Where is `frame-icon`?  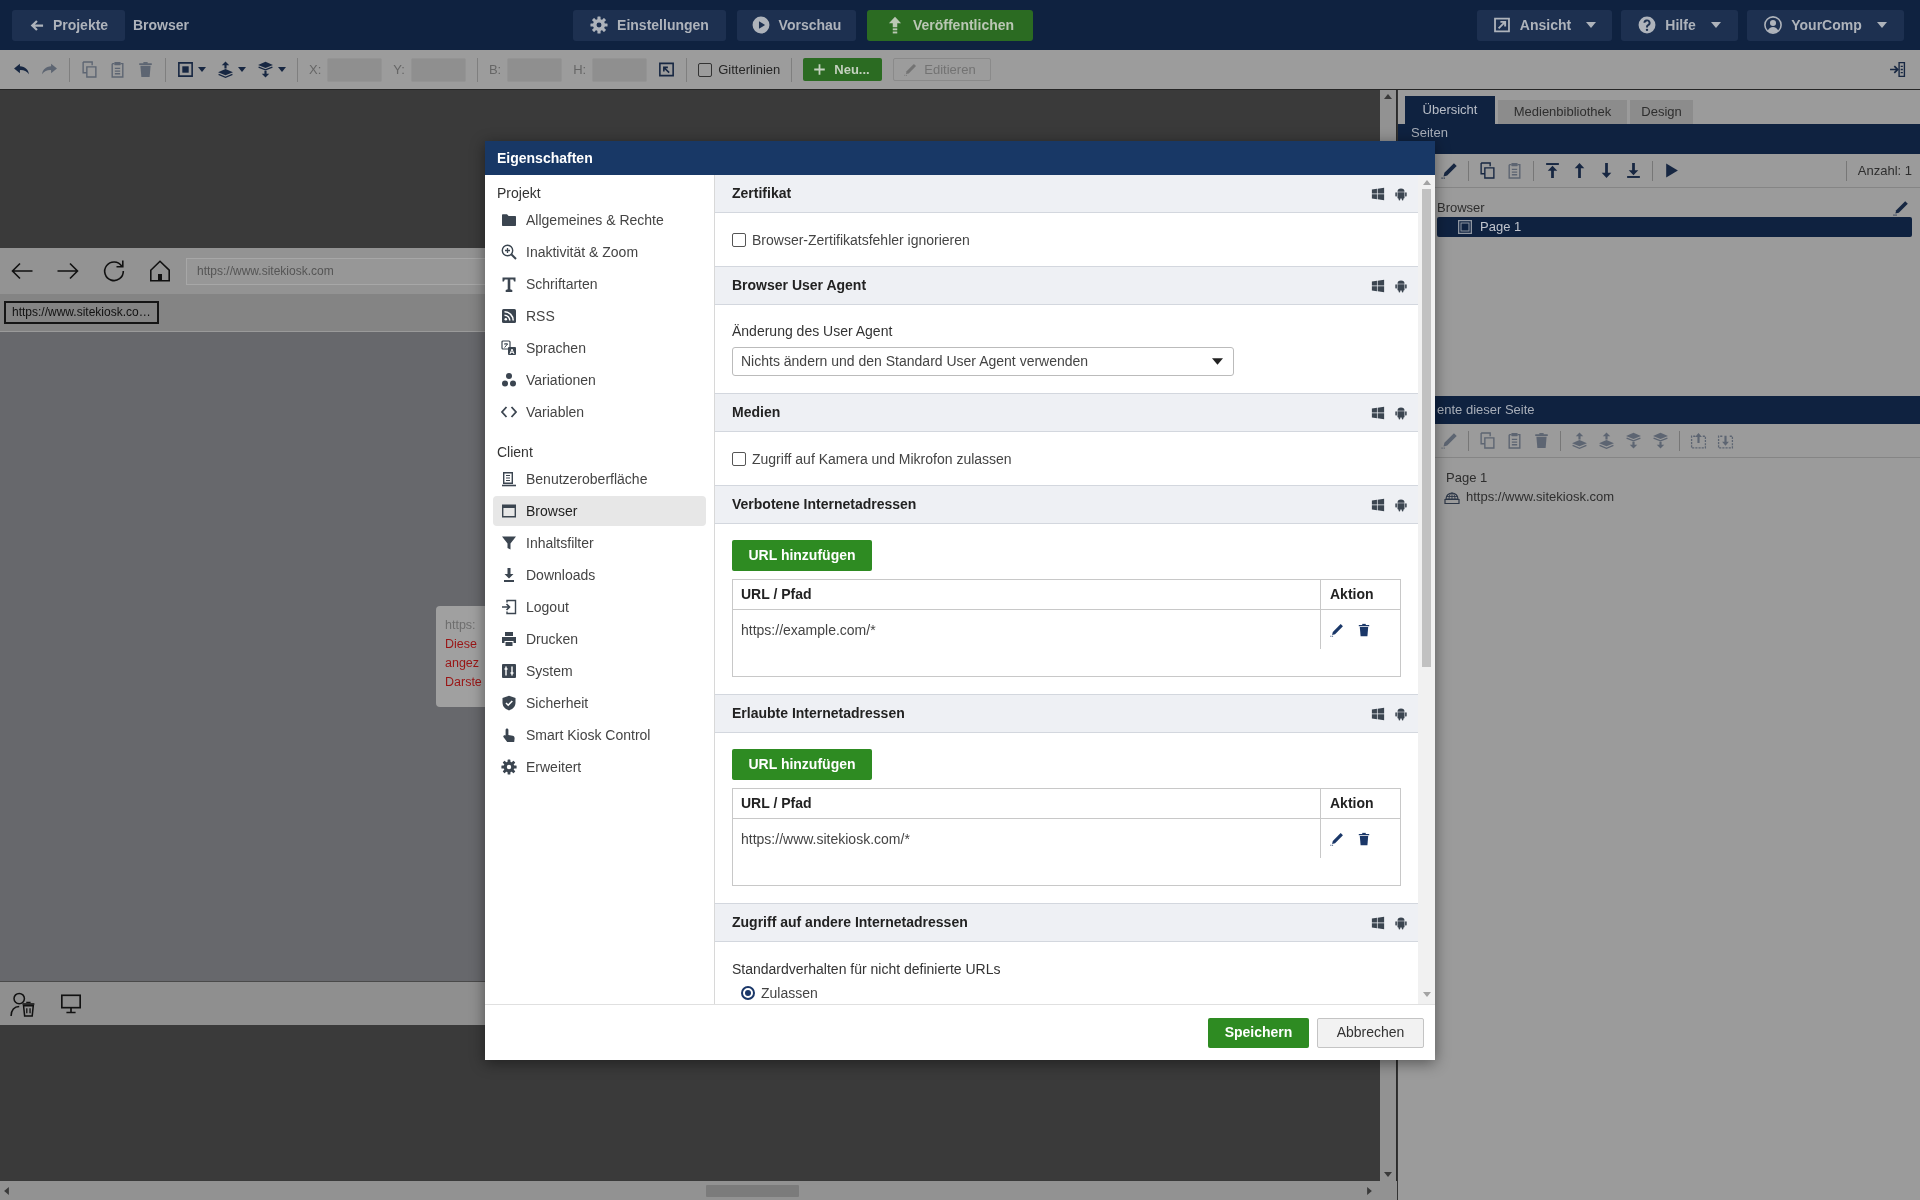
frame-icon is located at coordinates (185, 69).